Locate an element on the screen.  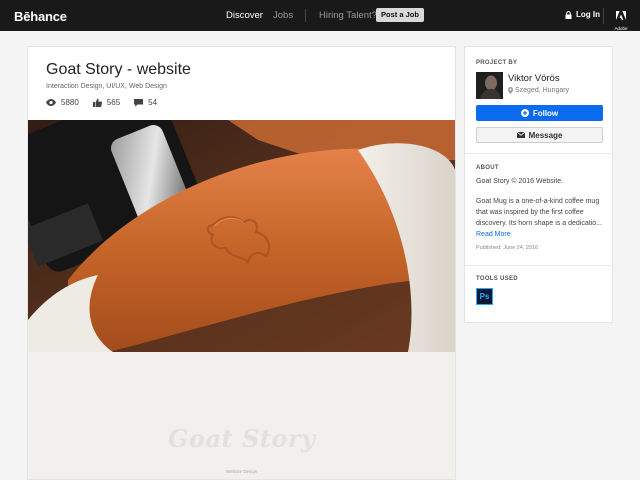
message-button: Message is located at coordinates (539, 135).